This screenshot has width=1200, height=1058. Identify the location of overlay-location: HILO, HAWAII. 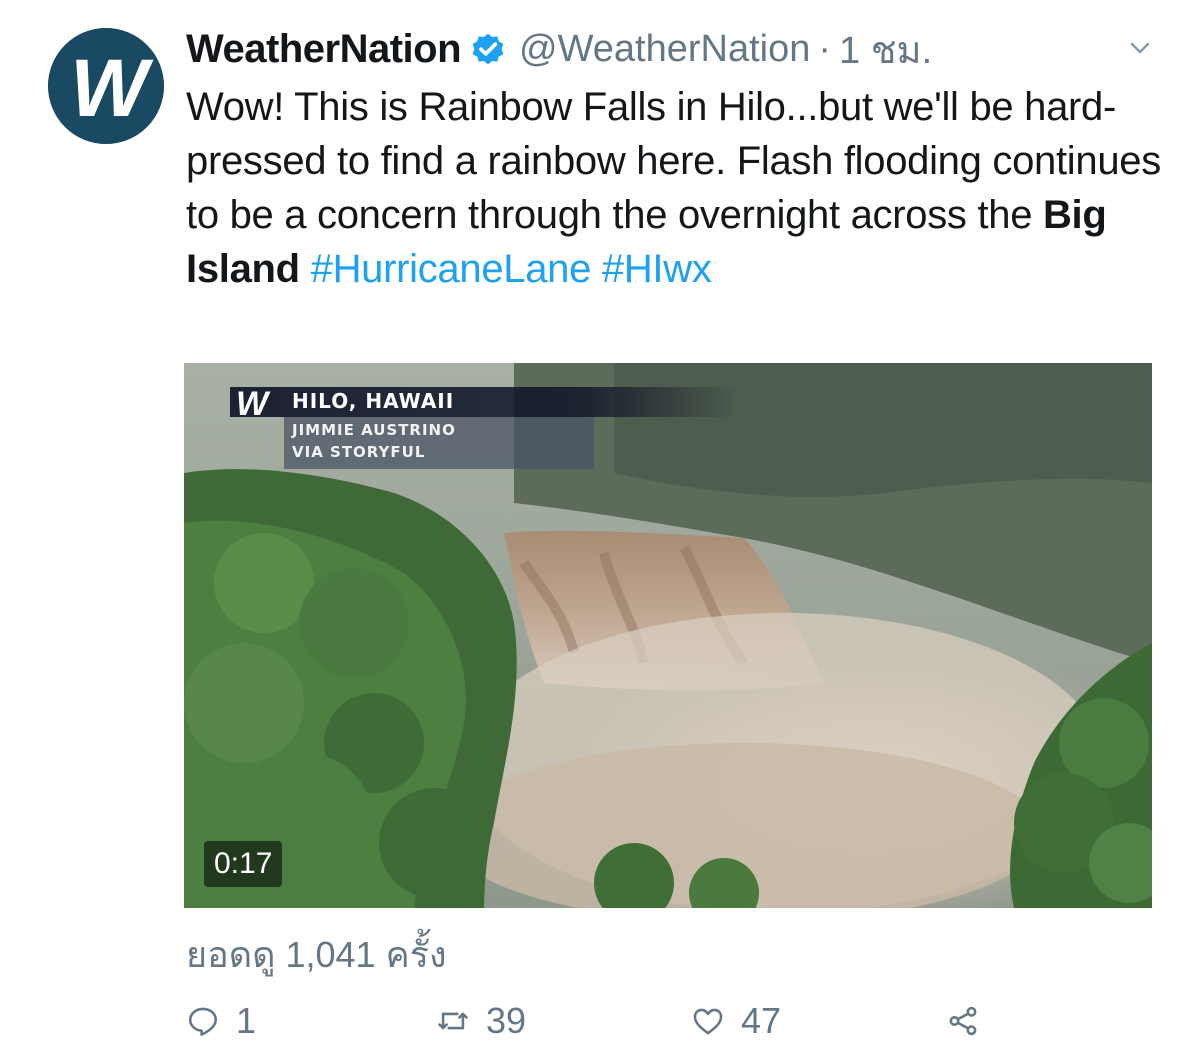
(373, 401).